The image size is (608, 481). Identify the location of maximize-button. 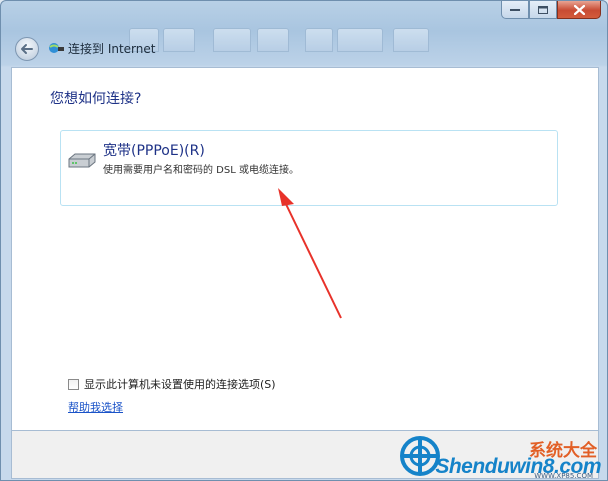
(543, 10).